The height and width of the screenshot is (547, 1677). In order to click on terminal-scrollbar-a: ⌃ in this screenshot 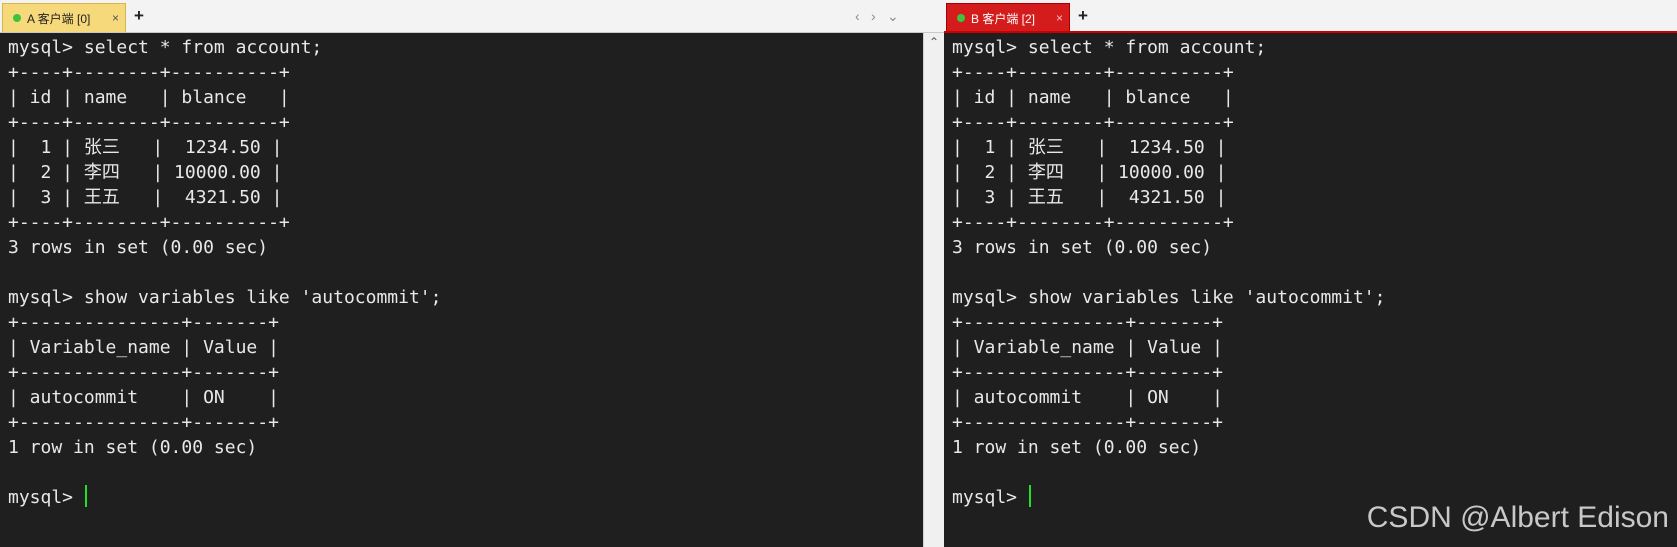, I will do `click(933, 290)`.